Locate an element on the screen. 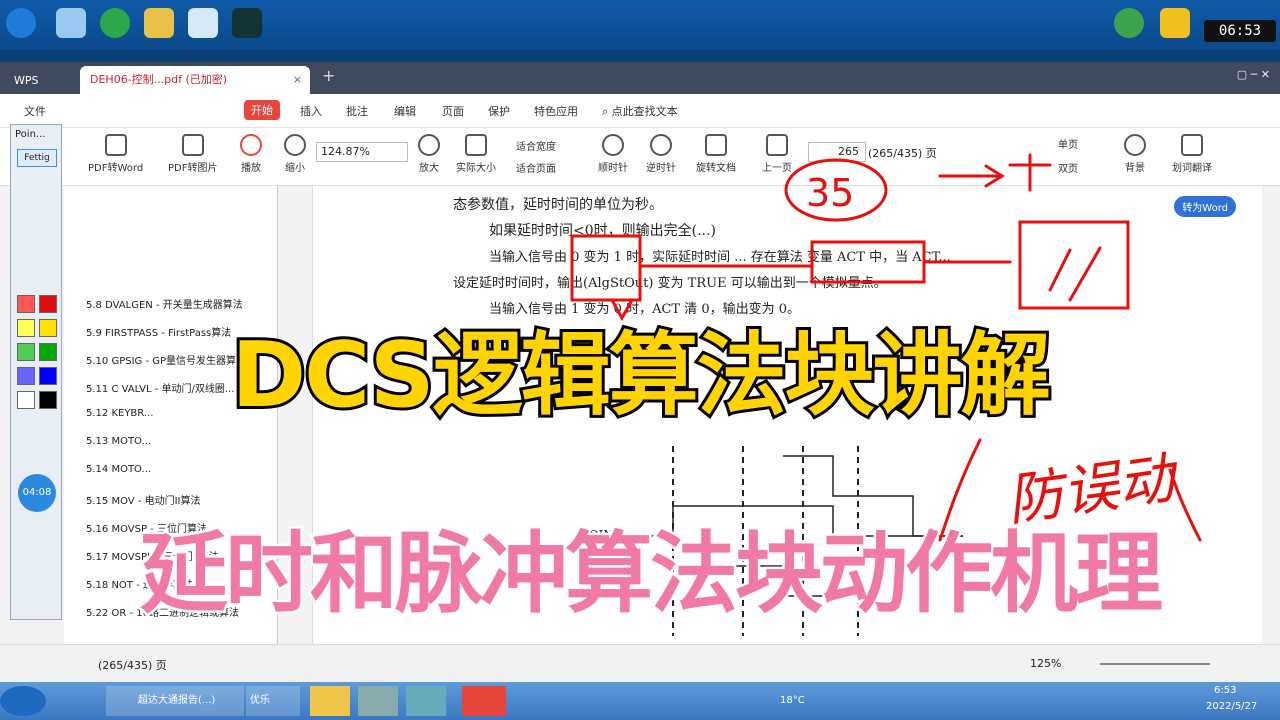  swatch-yellow is located at coordinates (48, 328).